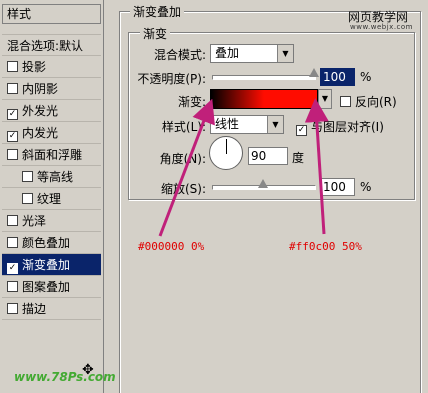 Image resolution: width=428 pixels, height=393 pixels. What do you see at coordinates (316, 166) in the screenshot?
I see `arrow-to-end-color` at bounding box center [316, 166].